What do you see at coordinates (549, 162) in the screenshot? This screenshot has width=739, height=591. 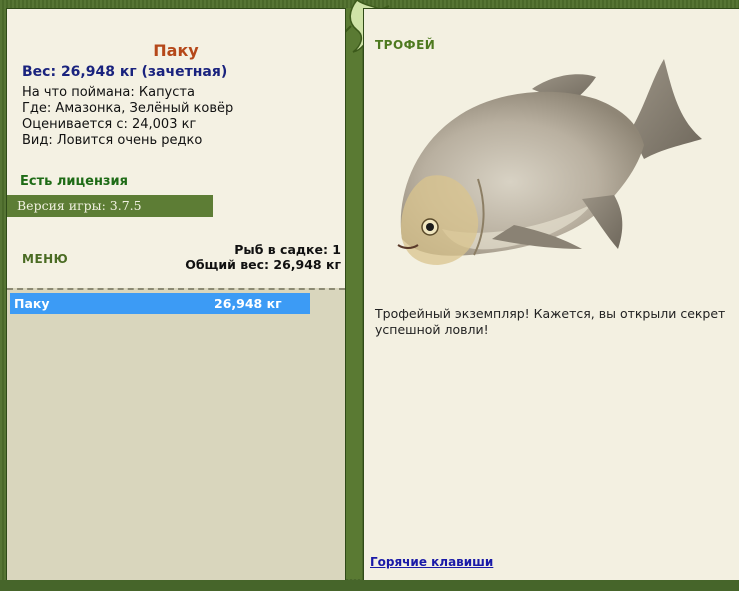 I see `pacu-fish-image` at bounding box center [549, 162].